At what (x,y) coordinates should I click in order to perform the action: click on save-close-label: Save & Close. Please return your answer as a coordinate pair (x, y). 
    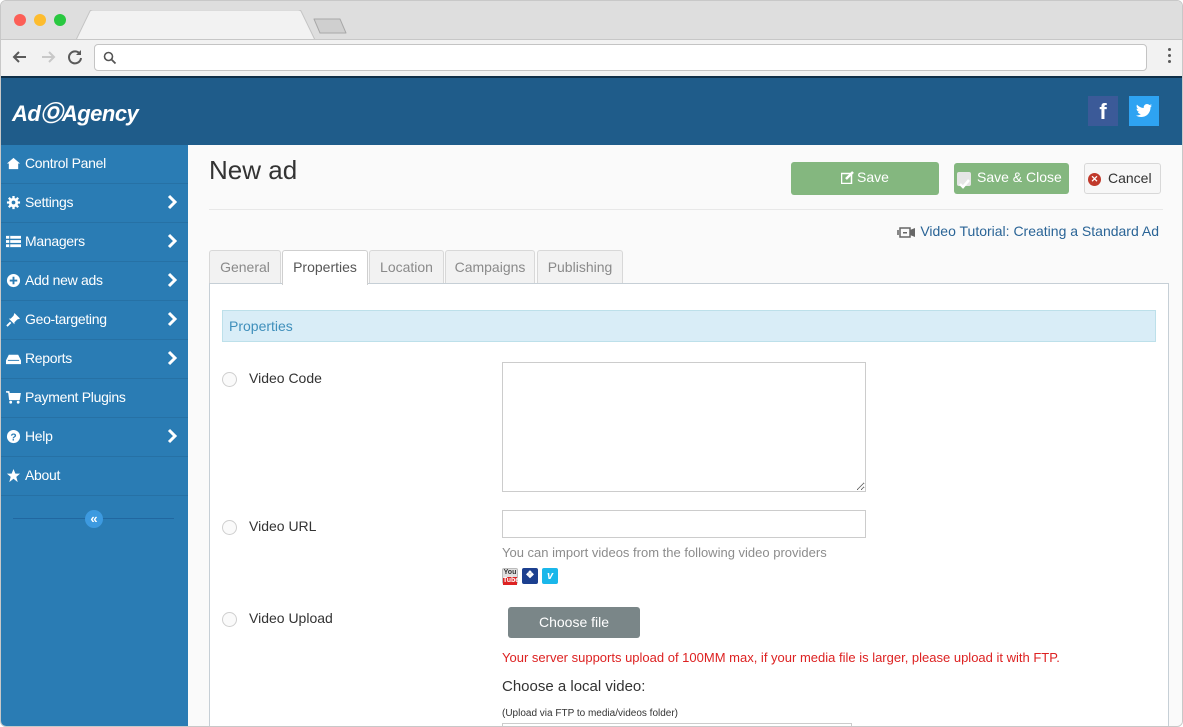
    Looking at the image, I should click on (1019, 177).